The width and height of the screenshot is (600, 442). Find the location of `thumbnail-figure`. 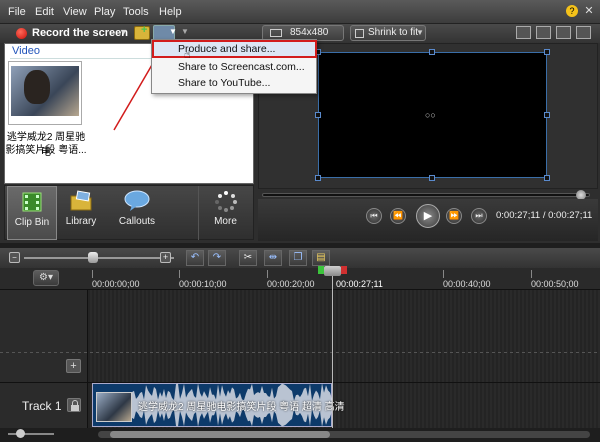

thumbnail-figure is located at coordinates (37, 87).